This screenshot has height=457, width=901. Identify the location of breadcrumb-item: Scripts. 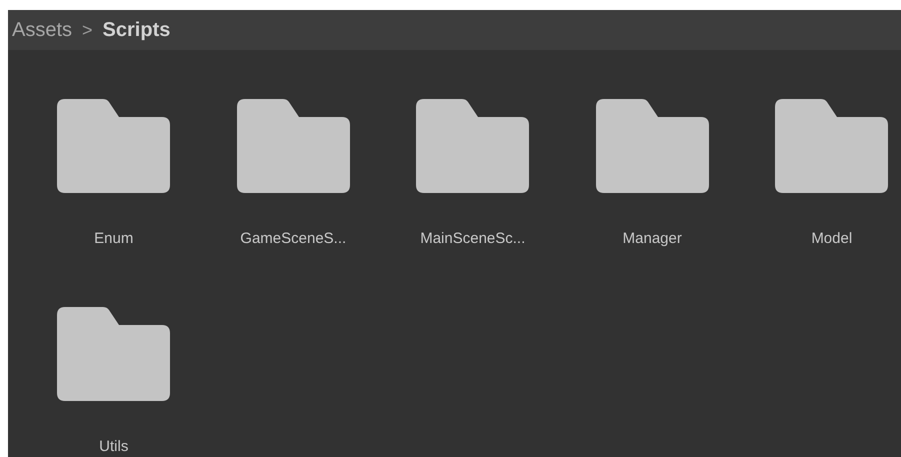
(136, 30).